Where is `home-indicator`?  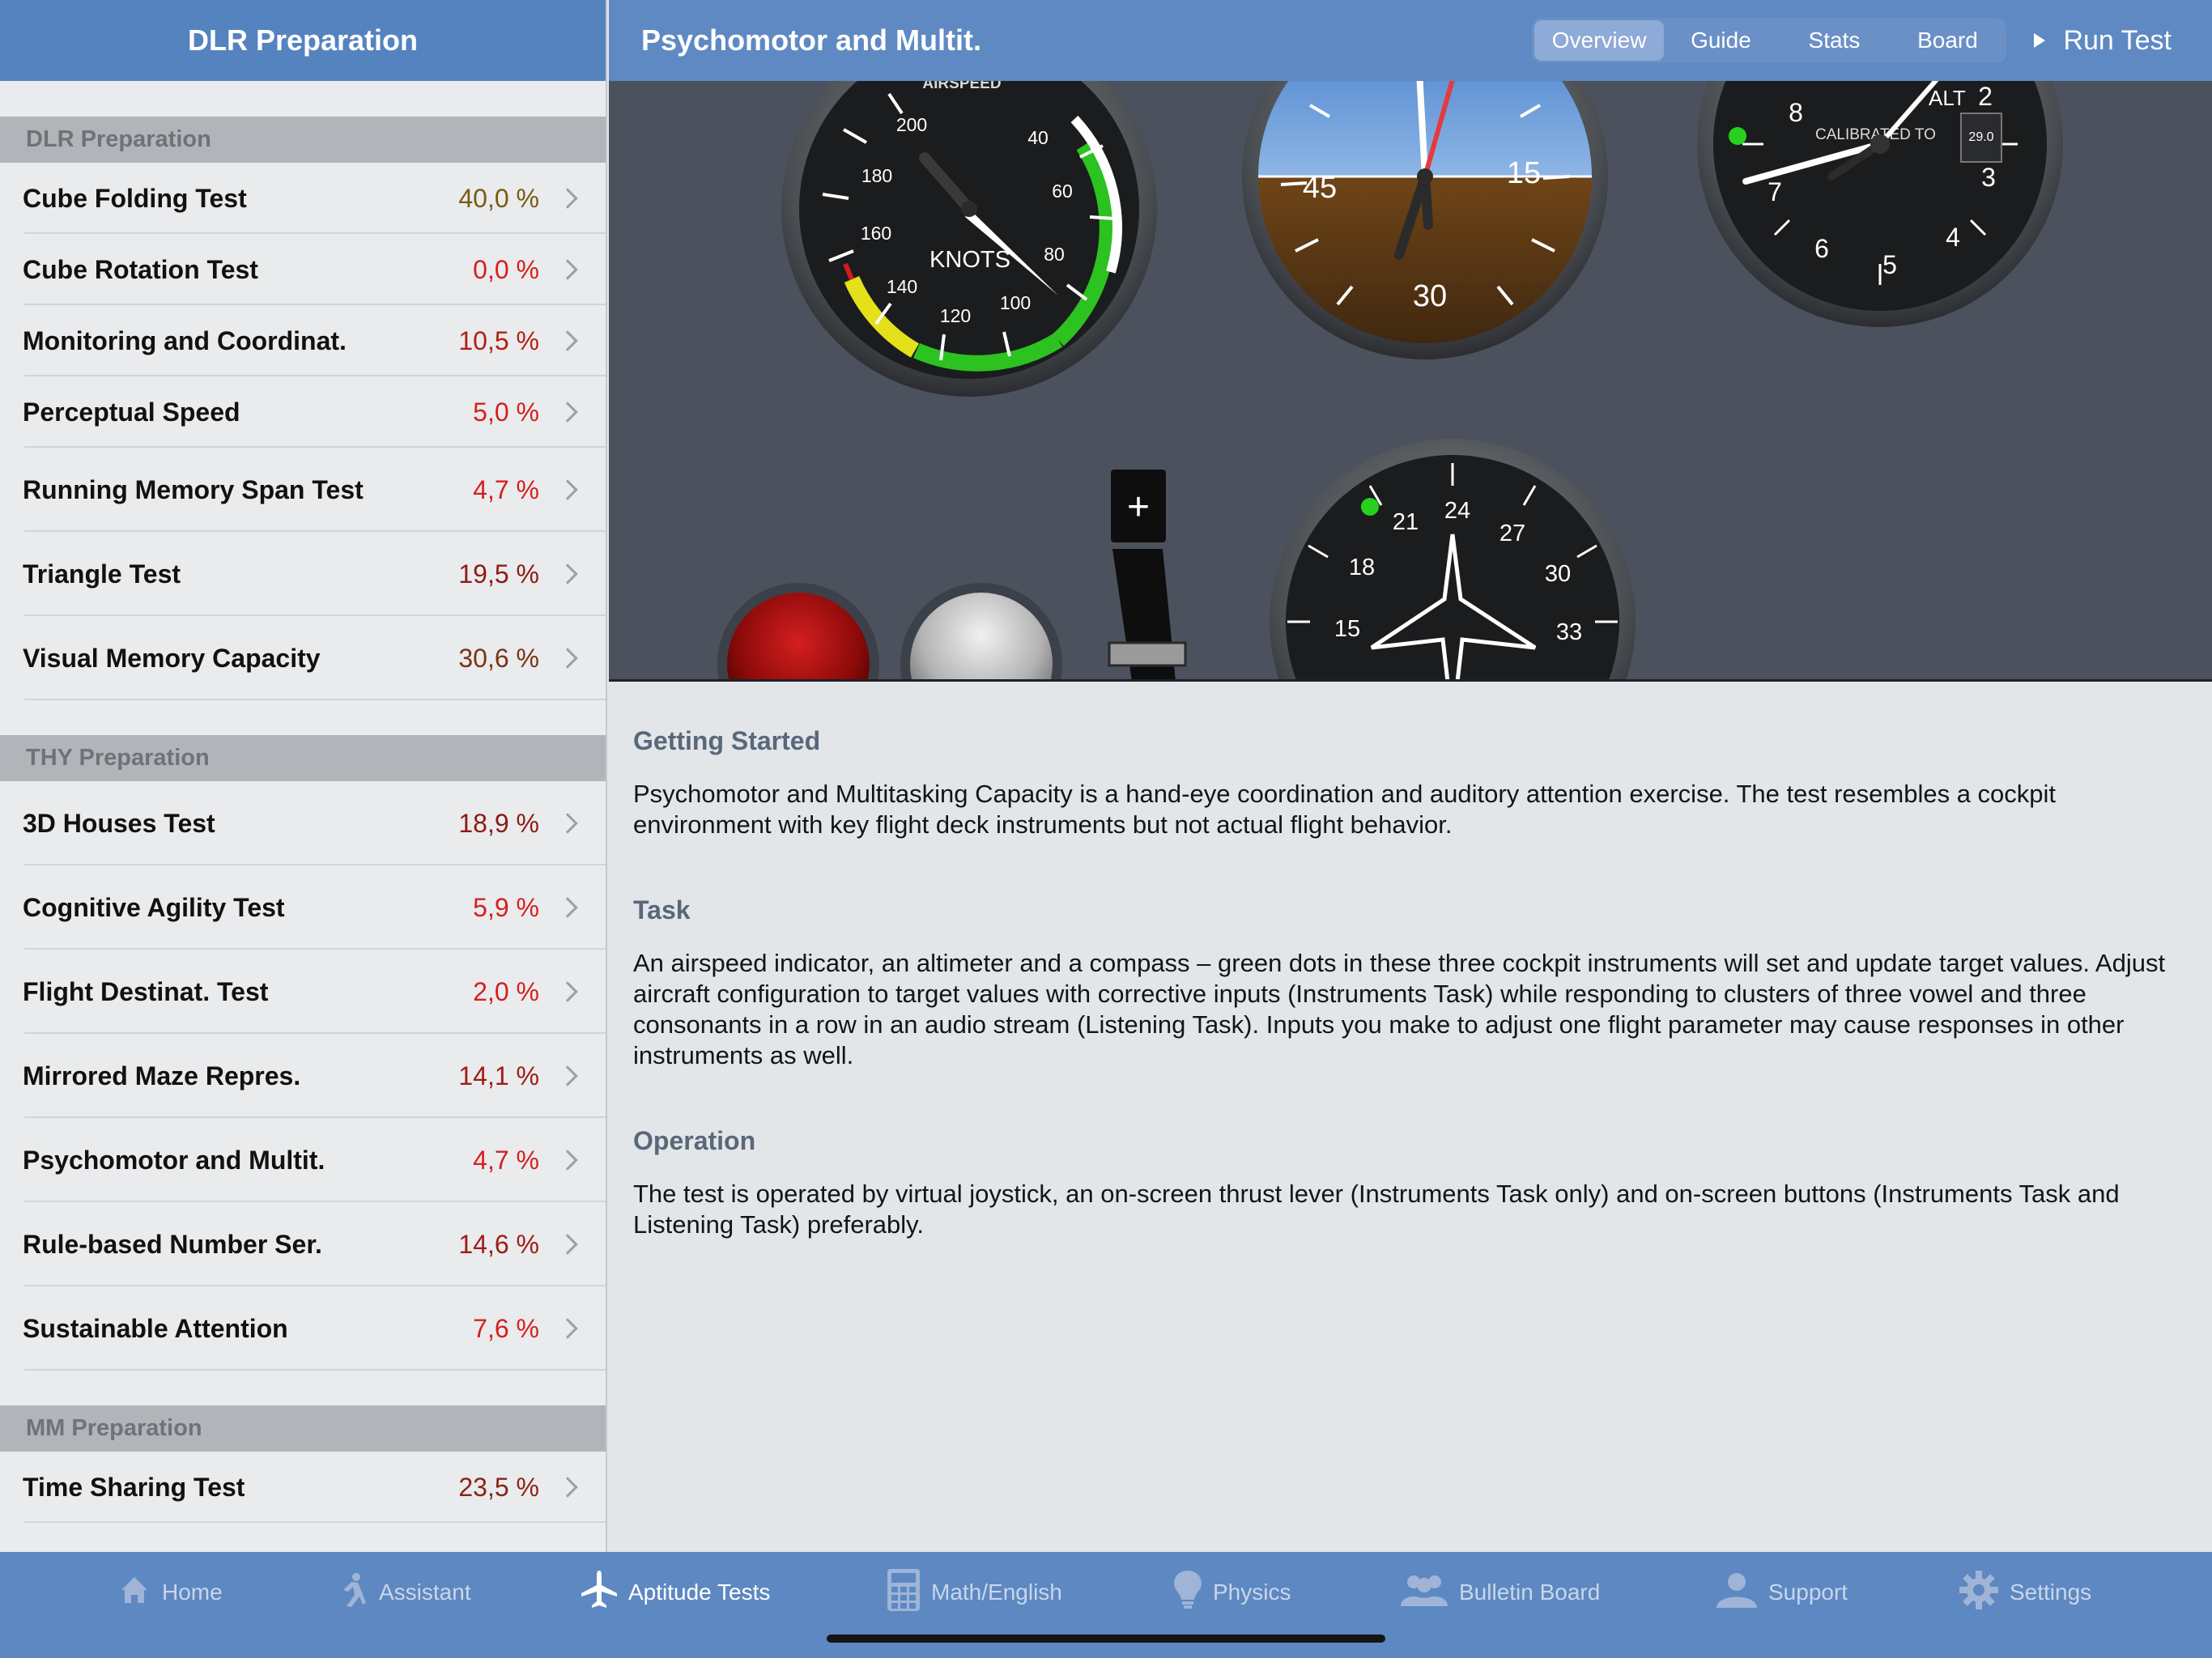
home-indicator is located at coordinates (1106, 1639).